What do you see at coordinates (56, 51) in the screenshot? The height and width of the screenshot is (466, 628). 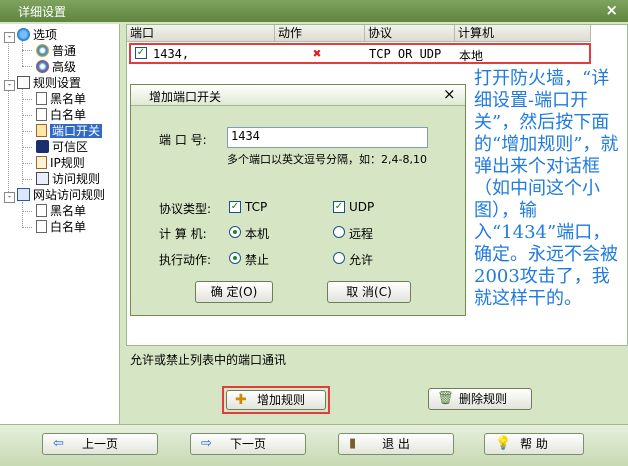 I see `tree-node-general: 普通` at bounding box center [56, 51].